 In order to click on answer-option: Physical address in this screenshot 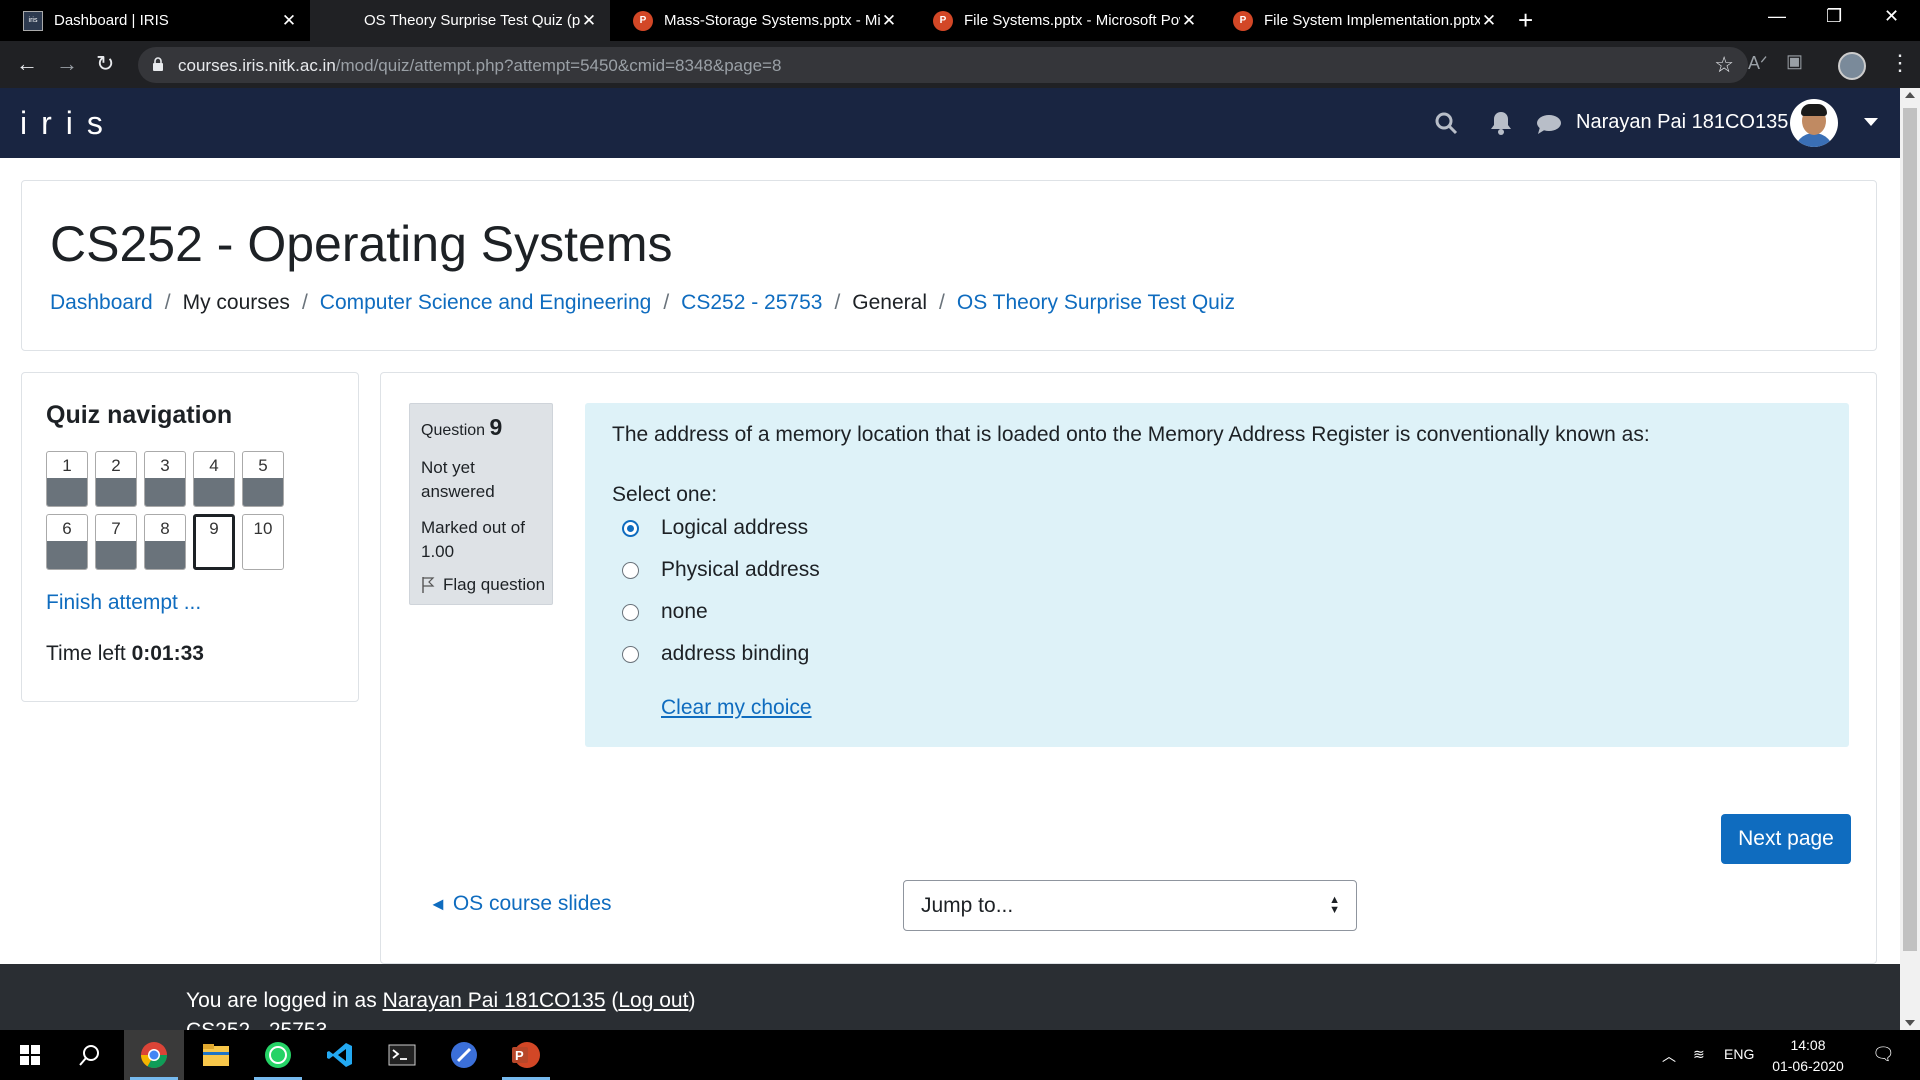, I will do `click(721, 570)`.